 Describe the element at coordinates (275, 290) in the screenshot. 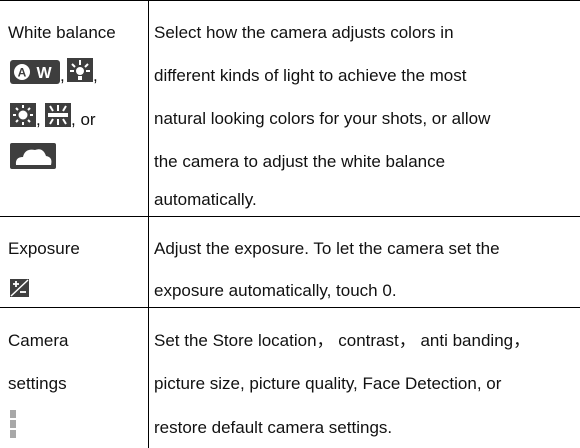

I see `exposure-desc-line: exposure automatically, touch 0.` at that location.